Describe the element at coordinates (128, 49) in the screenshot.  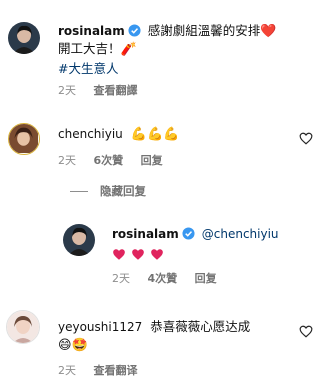
I see `firecracker-icon: 🧨` at that location.